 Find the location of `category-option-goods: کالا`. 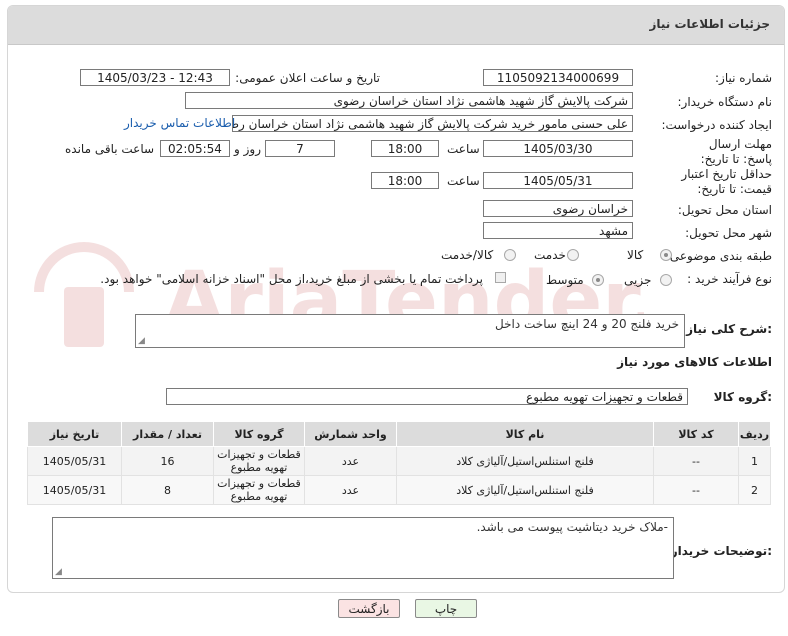

category-option-goods: کالا is located at coordinates (635, 255).